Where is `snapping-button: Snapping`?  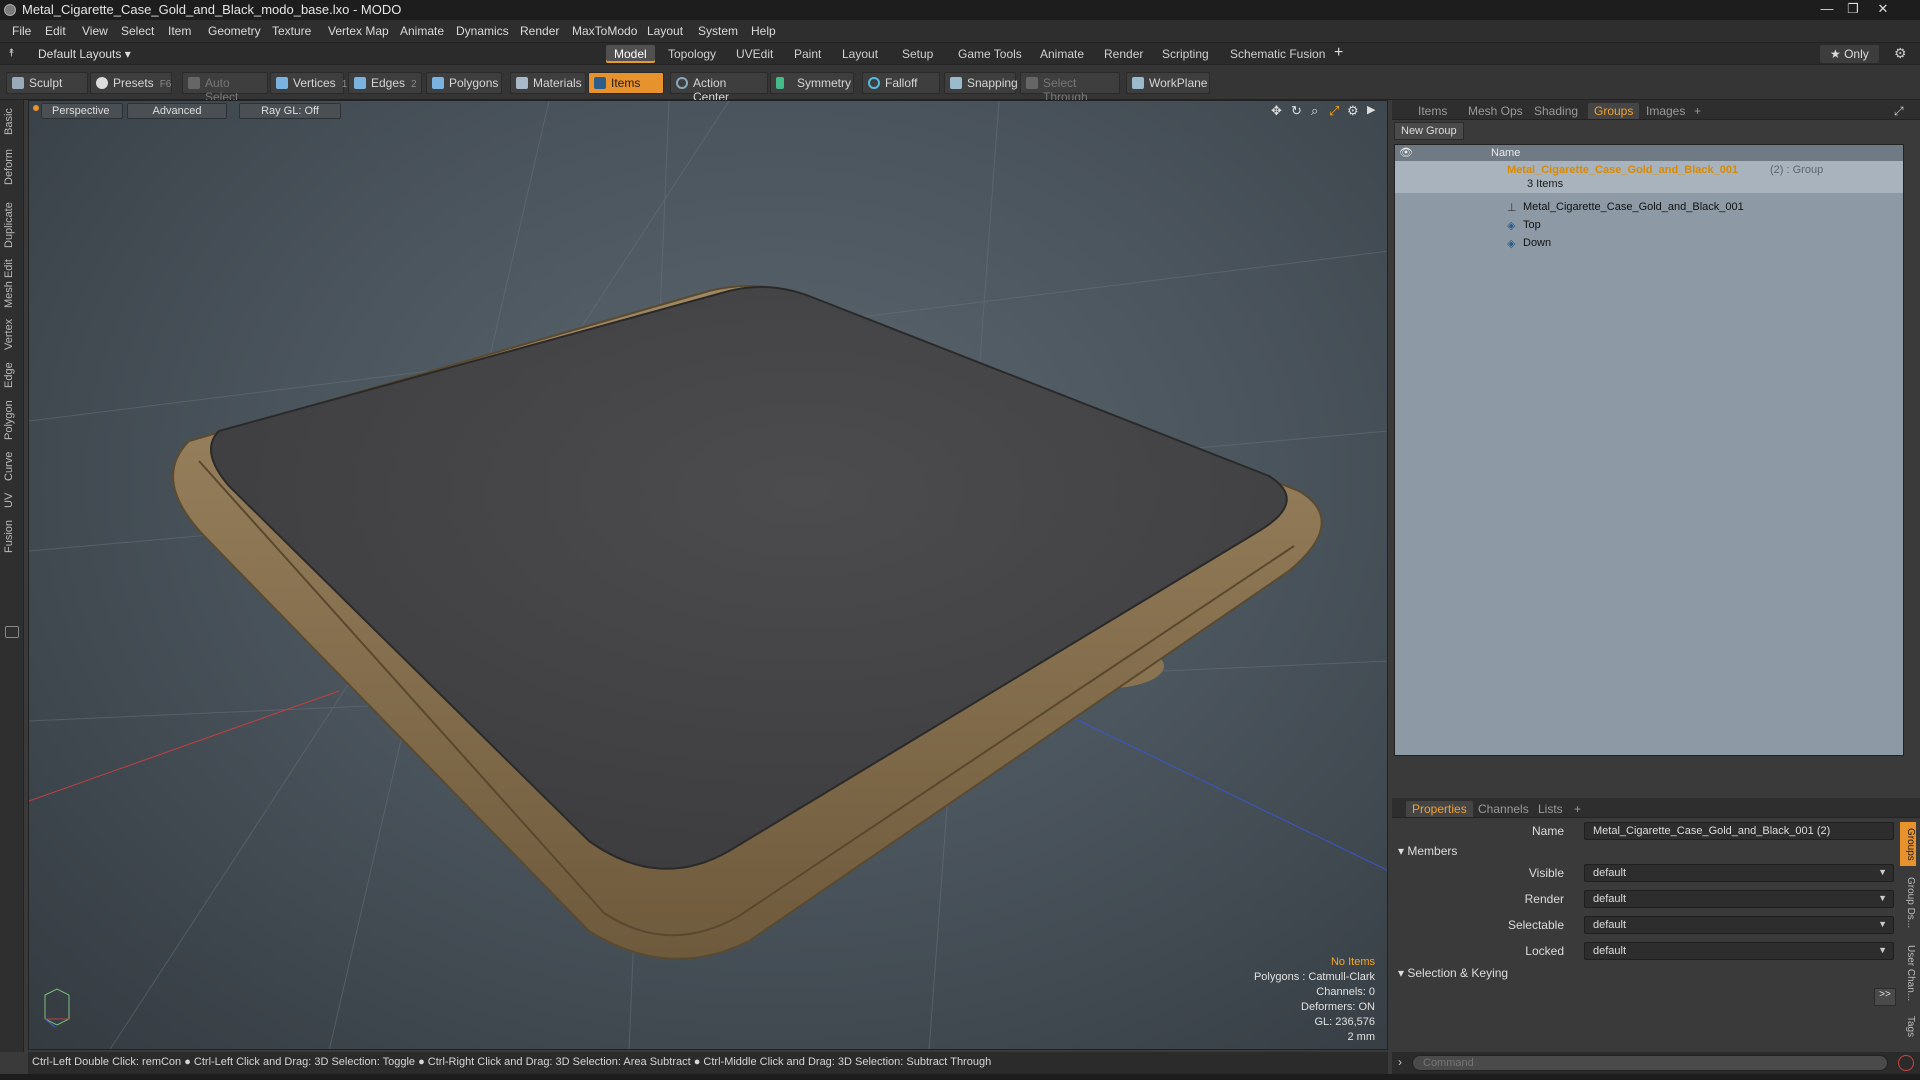 snapping-button: Snapping is located at coordinates (981, 83).